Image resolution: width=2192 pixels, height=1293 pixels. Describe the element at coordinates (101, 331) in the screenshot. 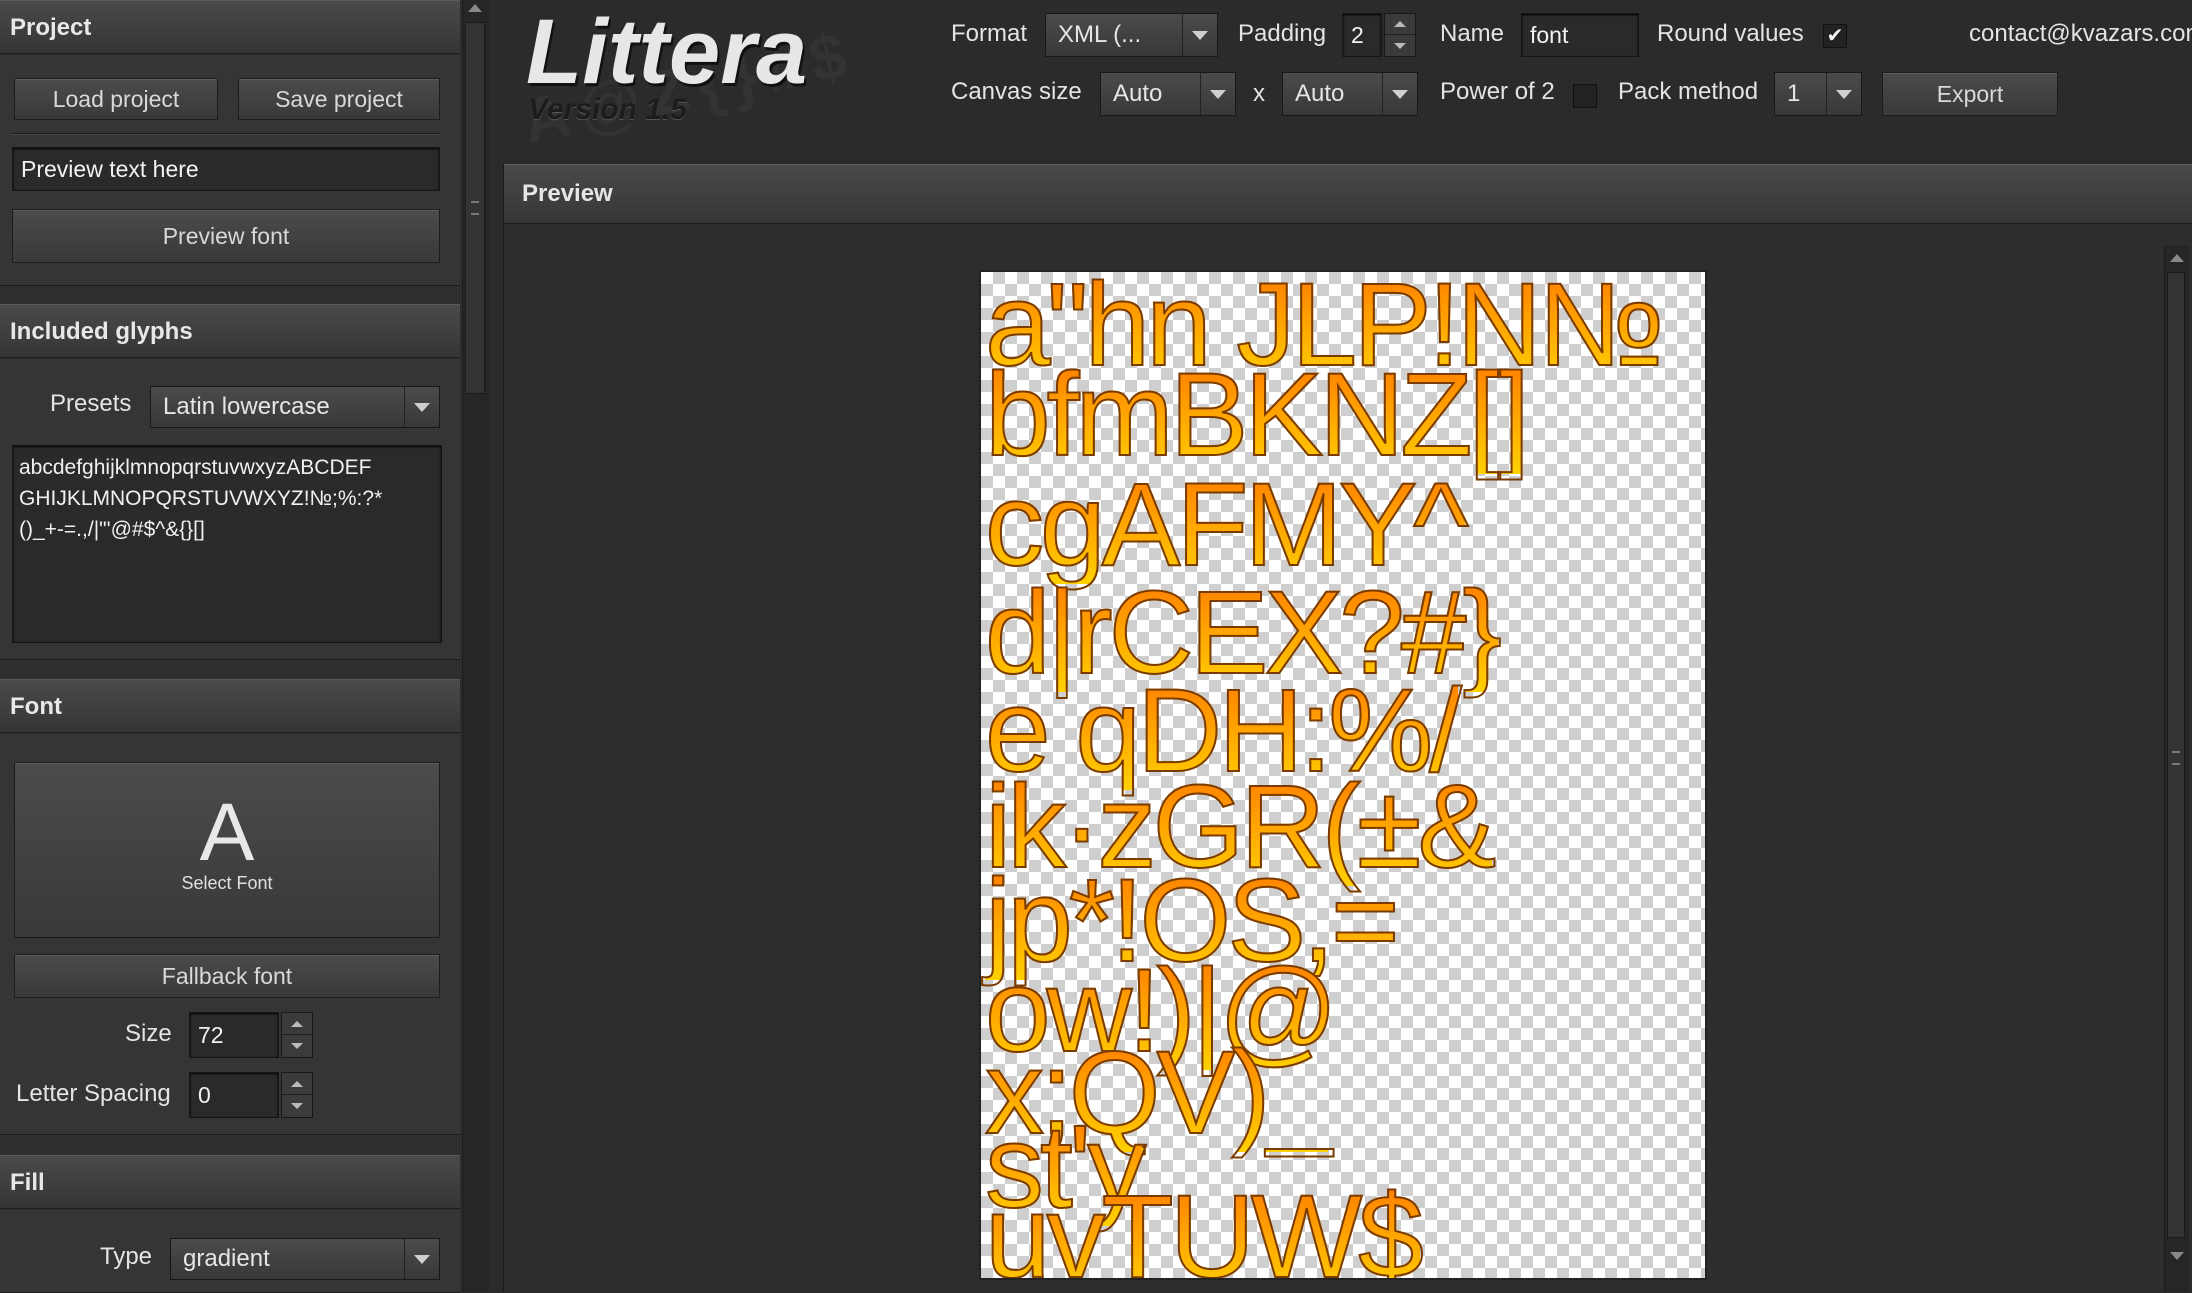

I see `glyphs-title: Included glyphs` at that location.